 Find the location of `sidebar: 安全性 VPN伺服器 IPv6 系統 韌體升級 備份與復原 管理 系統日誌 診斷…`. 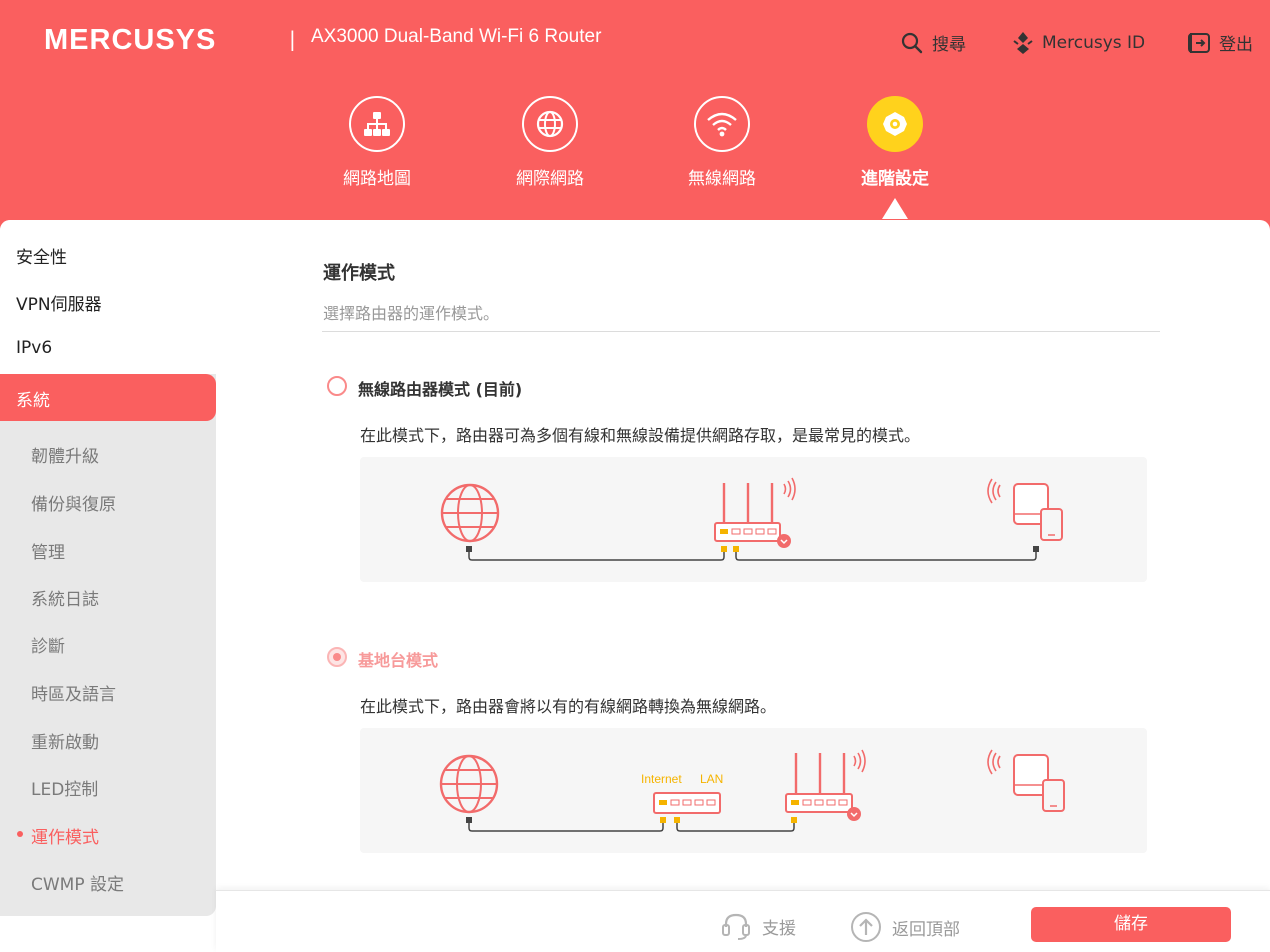

sidebar: 安全性 VPN伺服器 IPv6 系統 韌體升級 備份與復原 管理 系統日誌 診斷… is located at coordinates (108, 568).